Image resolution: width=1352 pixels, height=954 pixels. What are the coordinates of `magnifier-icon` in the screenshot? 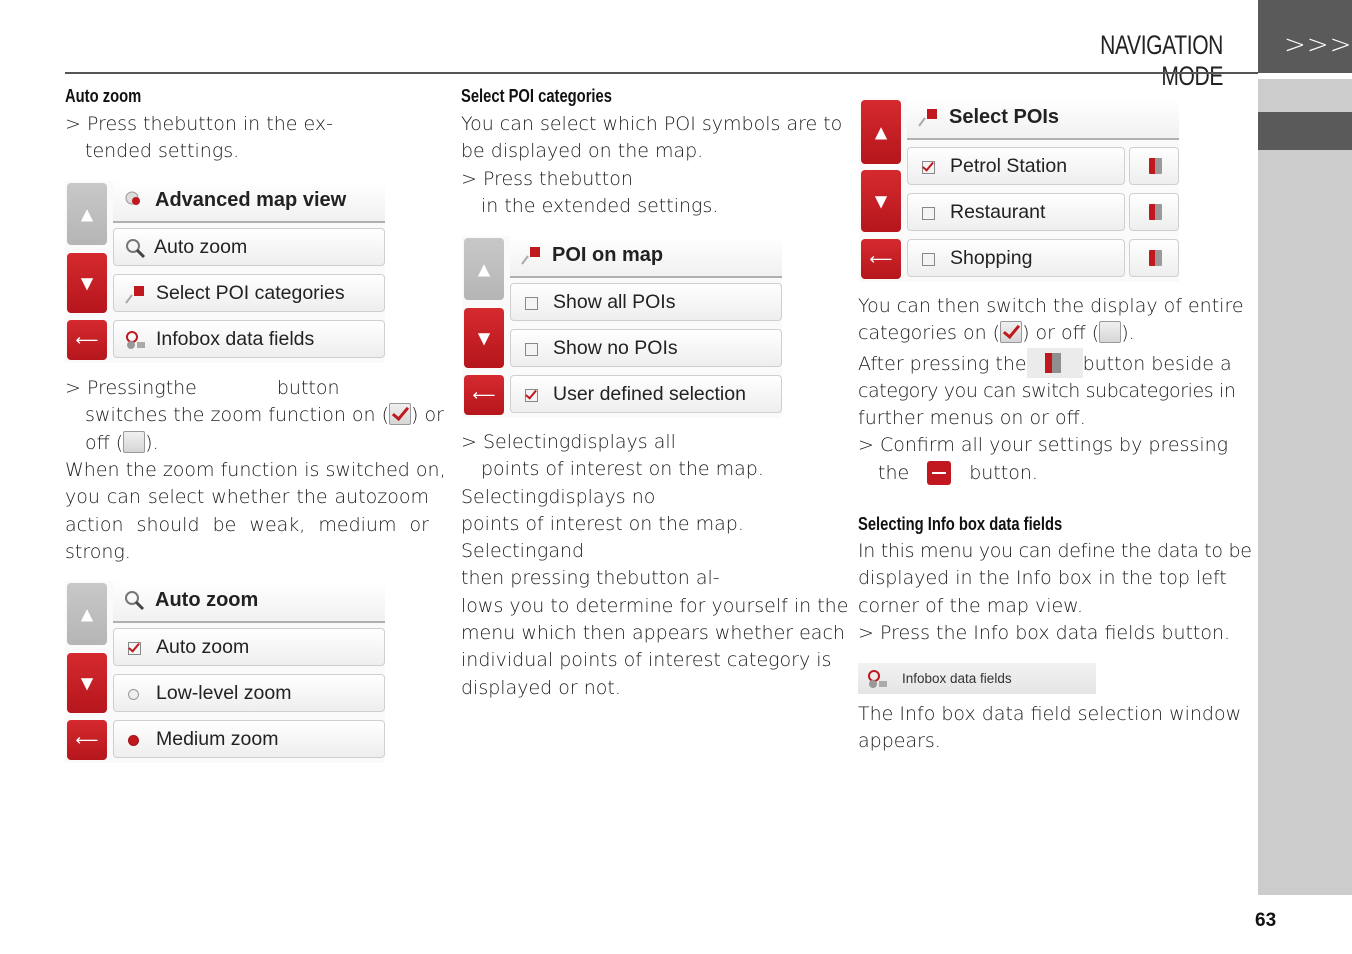 It's located at (136, 249).